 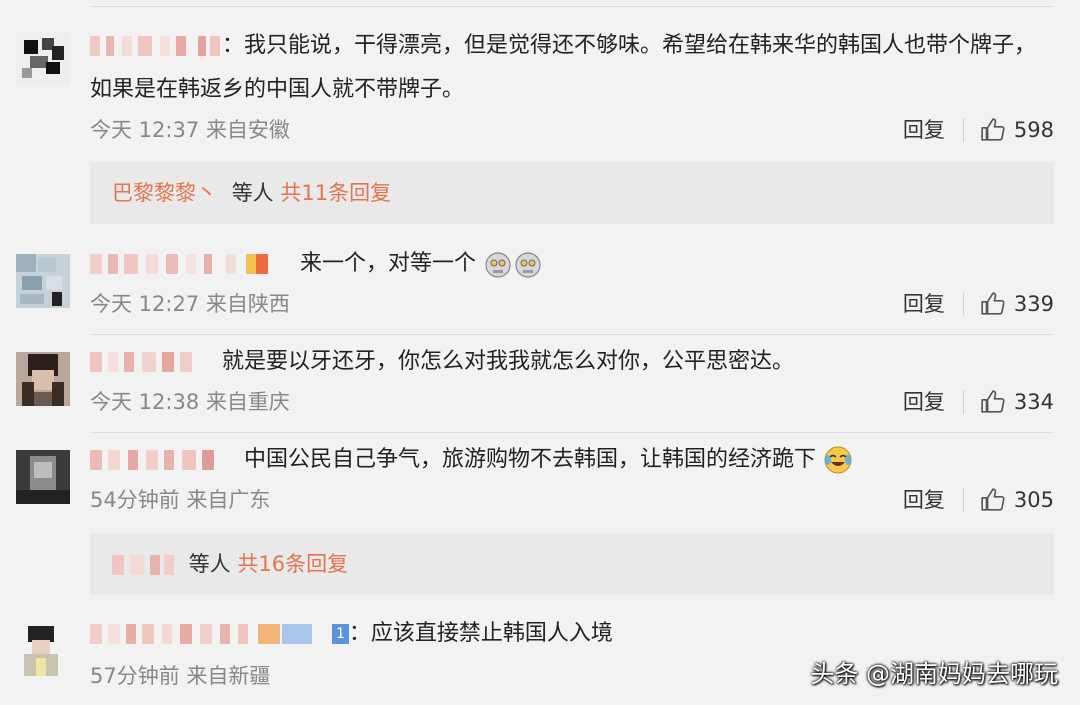 What do you see at coordinates (292, 564) in the screenshot?
I see `reply-total-link: 共16条回复` at bounding box center [292, 564].